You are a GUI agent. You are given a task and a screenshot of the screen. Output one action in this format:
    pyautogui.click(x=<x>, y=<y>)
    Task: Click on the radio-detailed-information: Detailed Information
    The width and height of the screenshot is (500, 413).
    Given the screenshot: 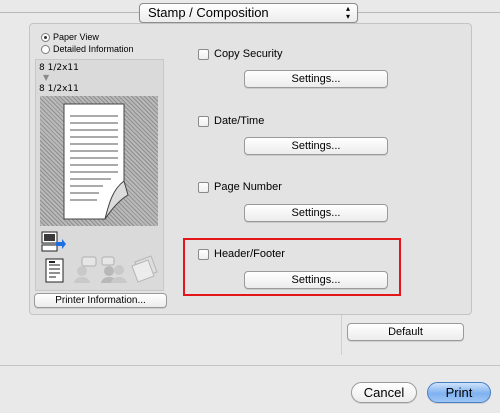 What is the action you would take?
    pyautogui.click(x=87, y=49)
    